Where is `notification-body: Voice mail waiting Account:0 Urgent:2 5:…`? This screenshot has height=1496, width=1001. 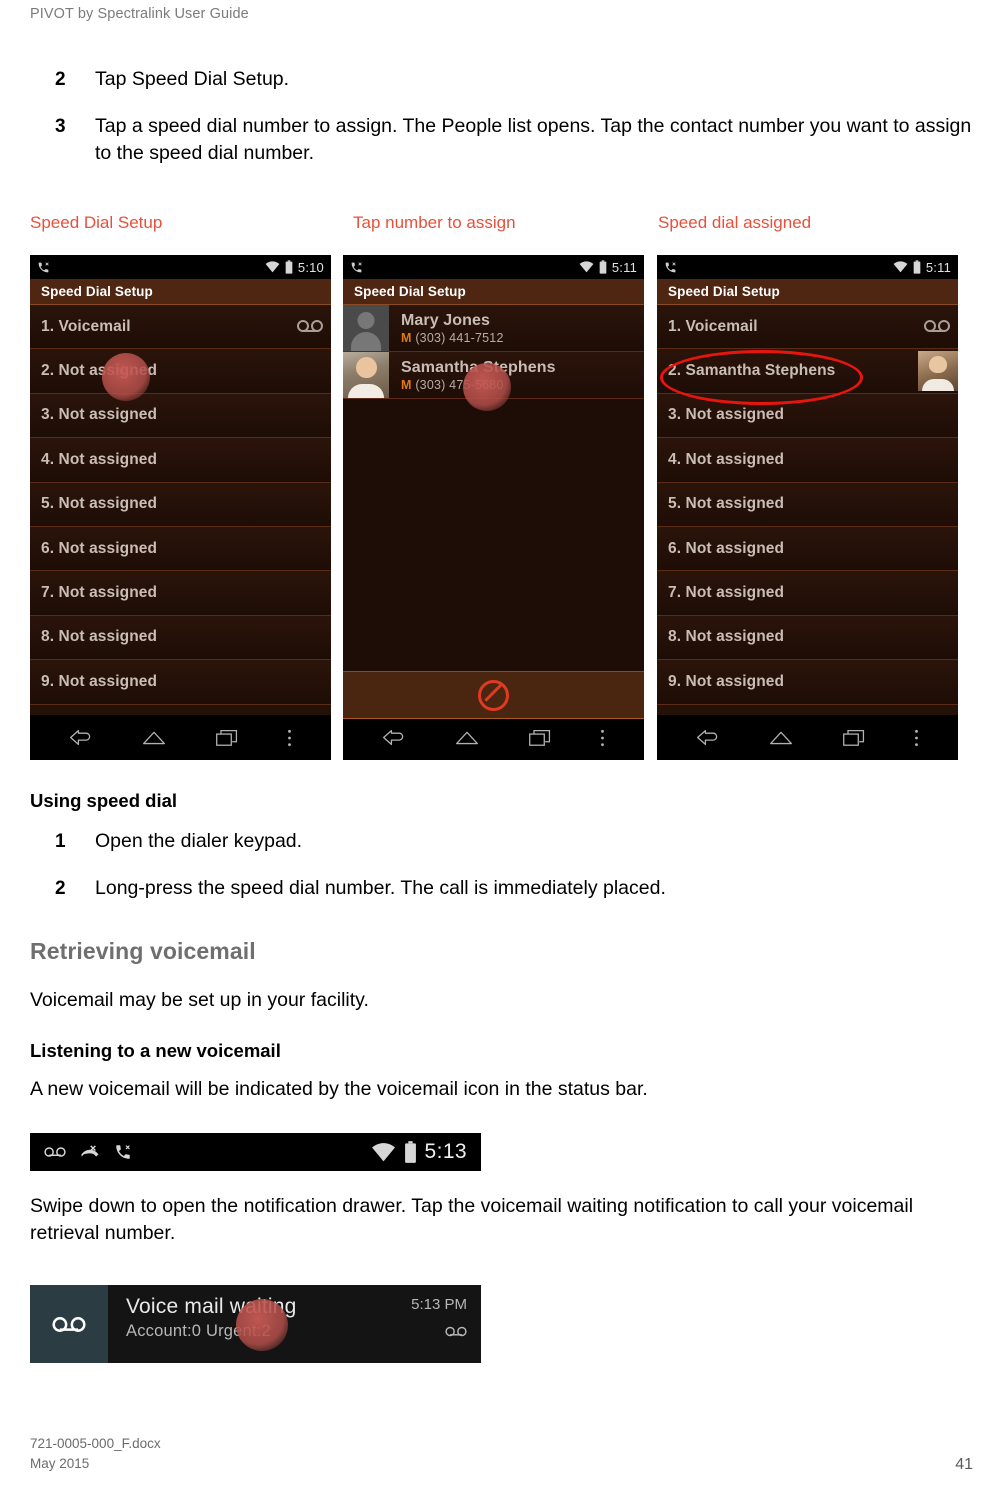
notification-body: Voice mail waiting Account:0 Urgent:2 5:… is located at coordinates (294, 1324).